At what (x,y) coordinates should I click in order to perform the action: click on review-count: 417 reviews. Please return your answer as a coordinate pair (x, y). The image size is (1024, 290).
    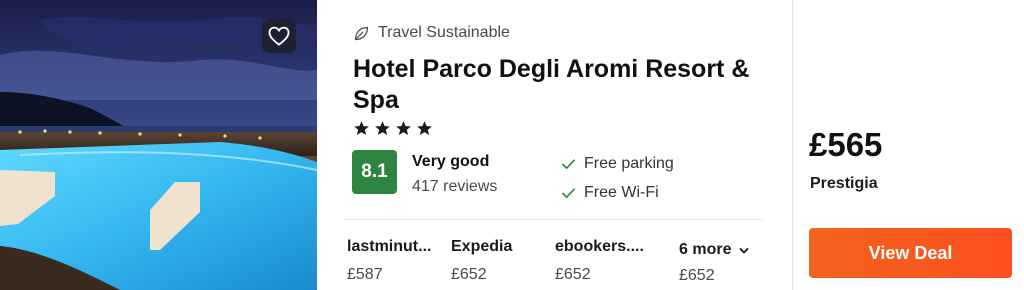
    Looking at the image, I should click on (454, 187).